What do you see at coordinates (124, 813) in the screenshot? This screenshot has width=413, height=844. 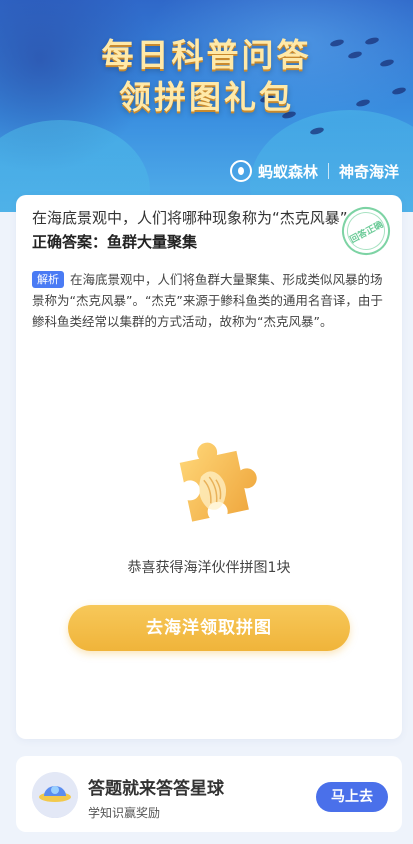 I see `promo-subtitle: 学知识赢奖励` at bounding box center [124, 813].